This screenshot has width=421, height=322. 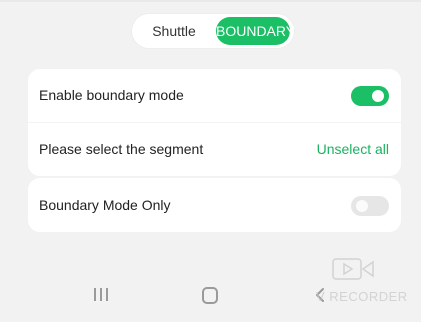 I want to click on home-icon, so click(x=210, y=296).